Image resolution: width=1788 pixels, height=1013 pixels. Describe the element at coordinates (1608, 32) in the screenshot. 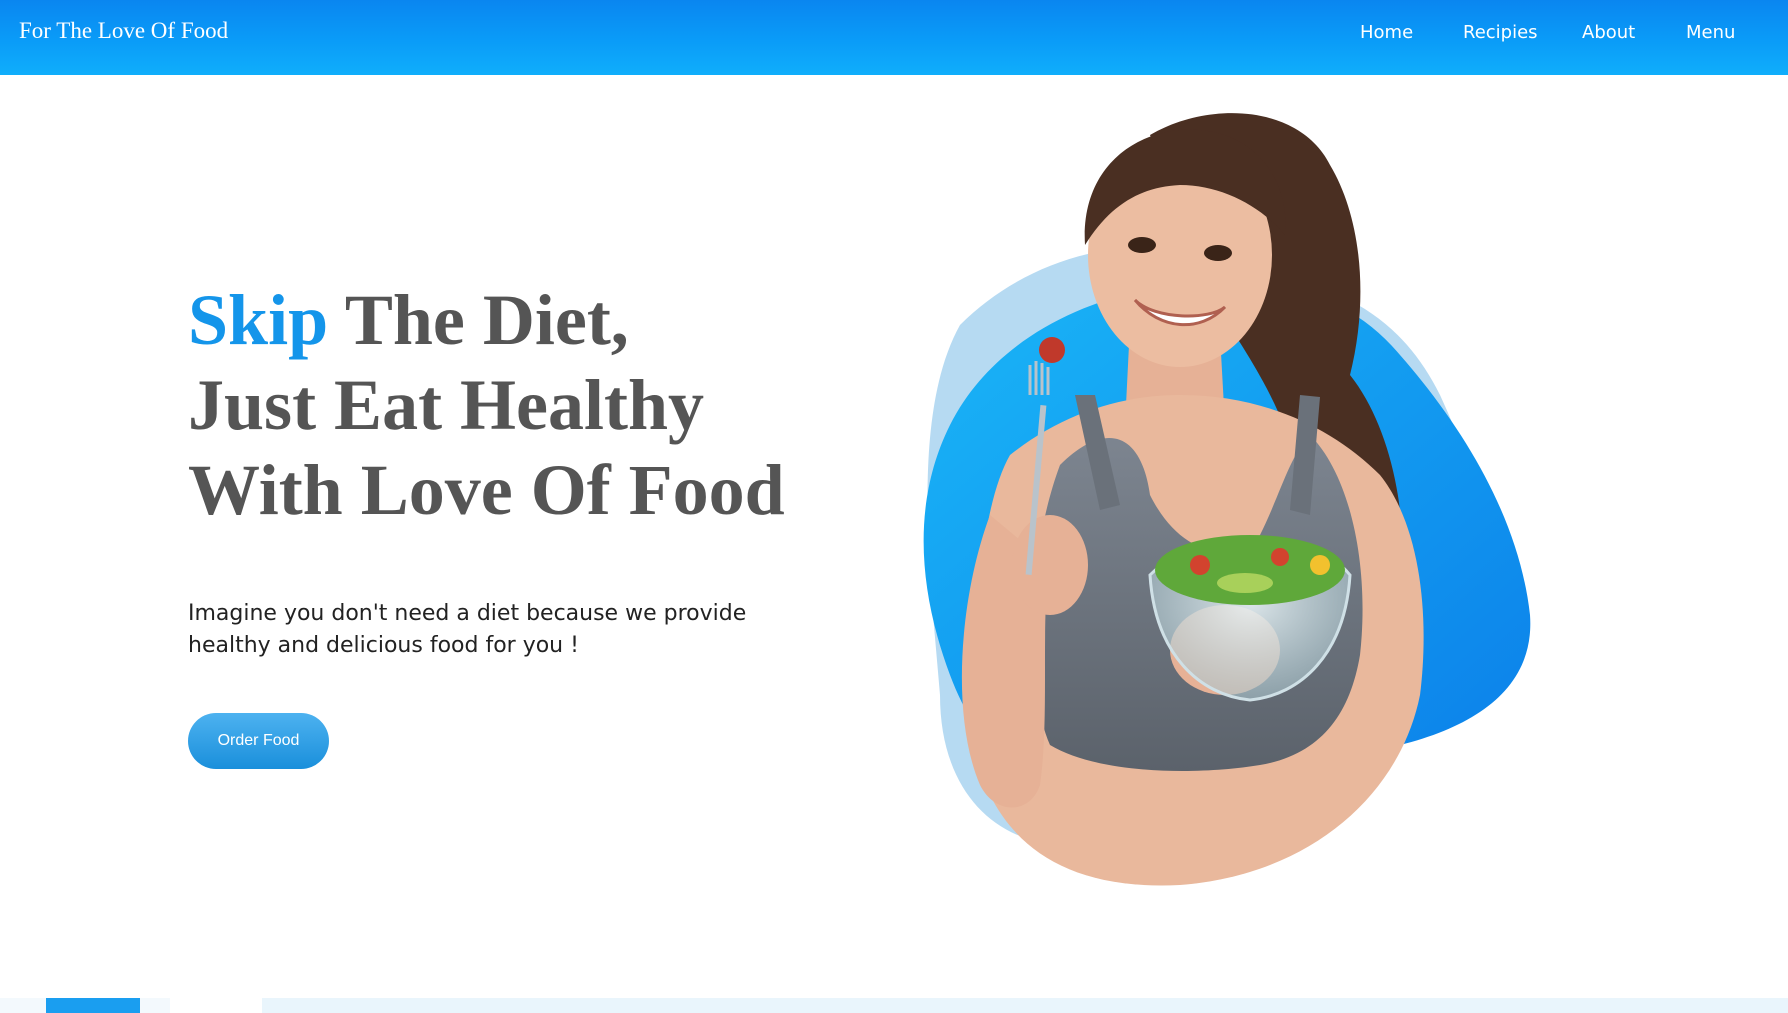

I see `nav-about-link: About` at that location.